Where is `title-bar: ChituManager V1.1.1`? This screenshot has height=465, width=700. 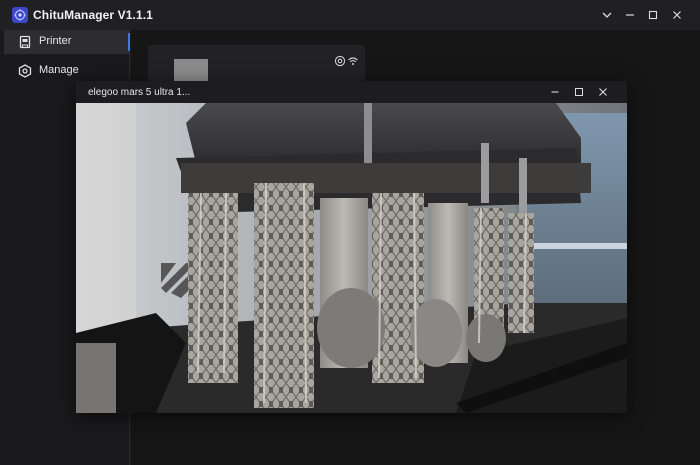
title-bar: ChituManager V1.1.1 is located at coordinates (350, 15).